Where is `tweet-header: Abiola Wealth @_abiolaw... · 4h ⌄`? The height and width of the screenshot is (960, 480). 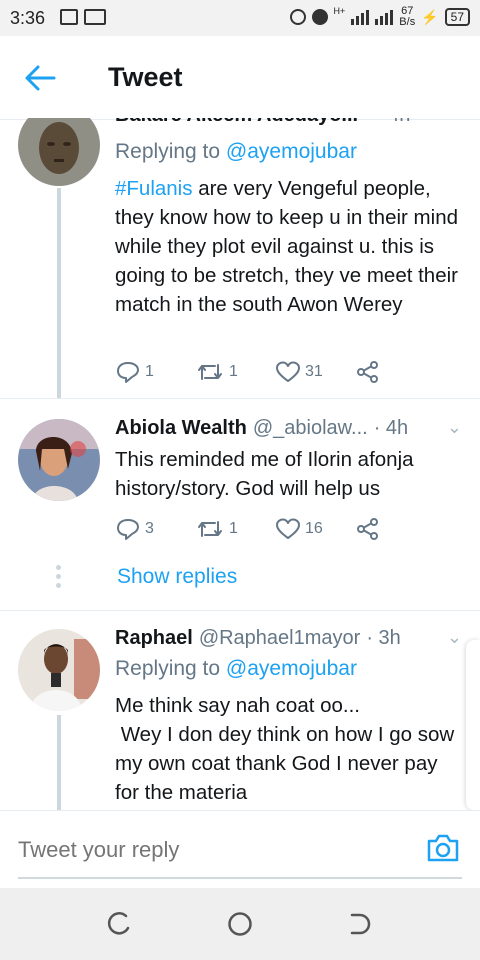 tweet-header: Abiola Wealth @_abiolaw... · 4h ⌄ is located at coordinates (288, 428).